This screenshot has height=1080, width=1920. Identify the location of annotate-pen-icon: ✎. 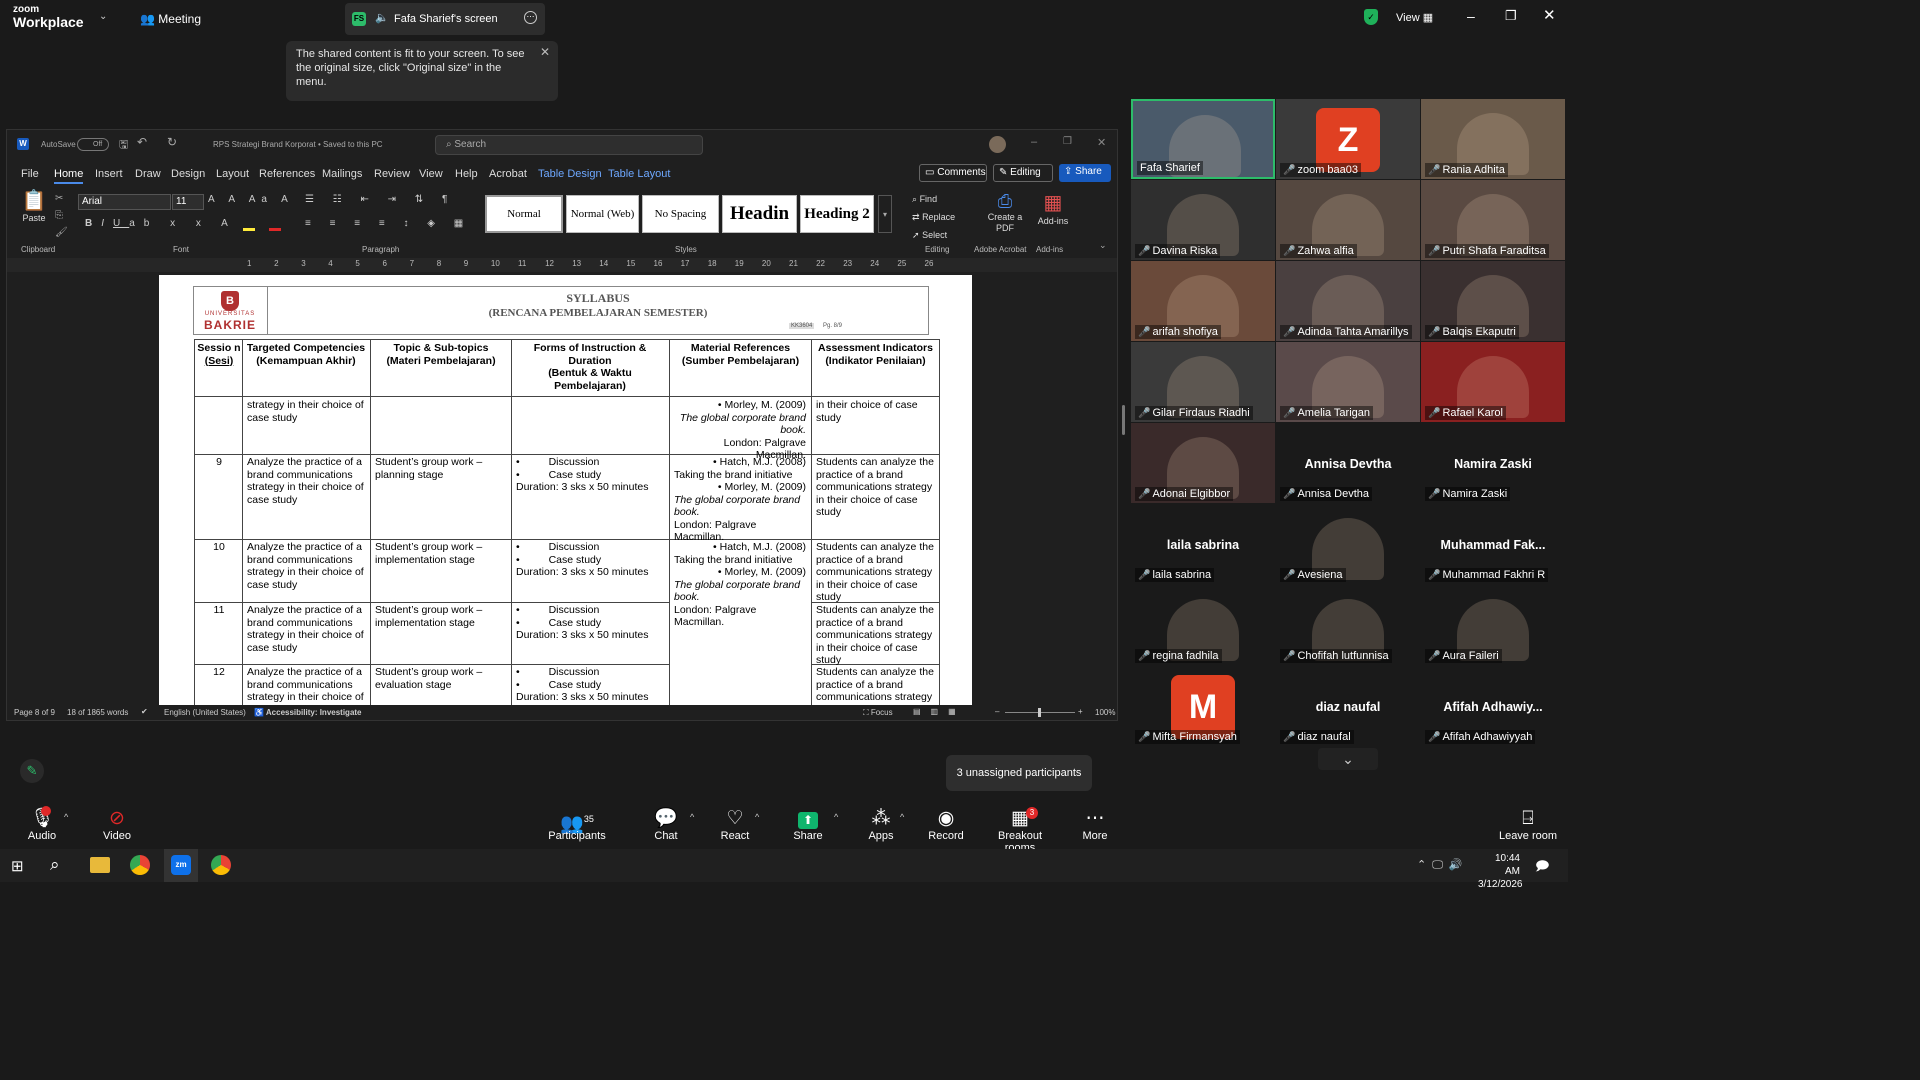
(32, 771).